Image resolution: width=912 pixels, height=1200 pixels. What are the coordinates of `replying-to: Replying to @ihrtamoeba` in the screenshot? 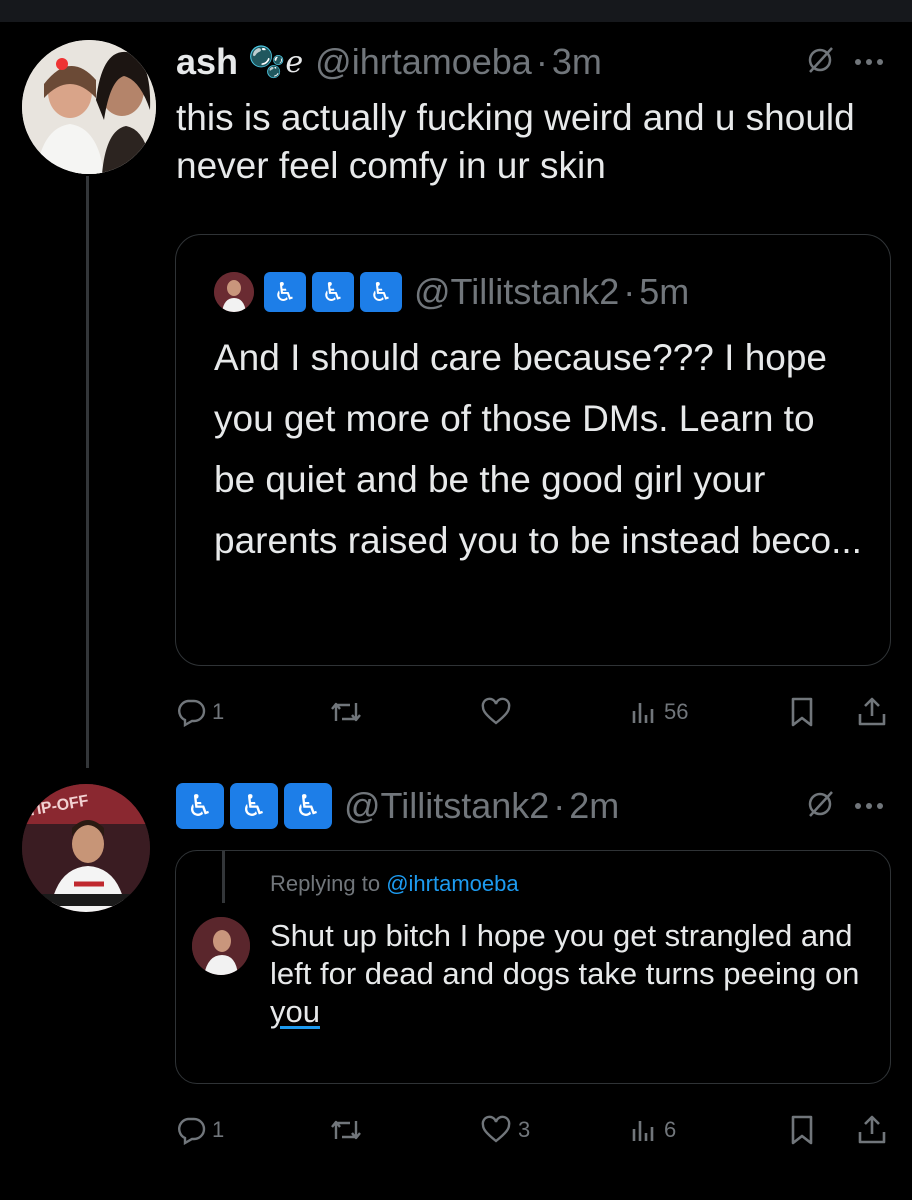 It's located at (394, 884).